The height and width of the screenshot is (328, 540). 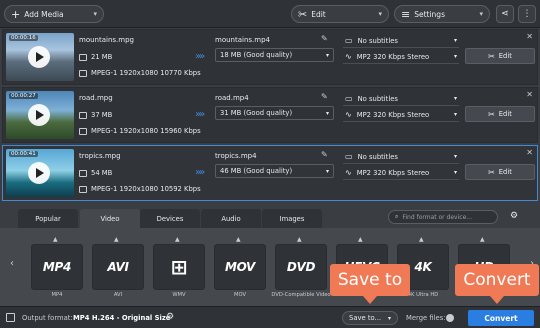 I want to click on format-label: WMV, so click(x=179, y=295).